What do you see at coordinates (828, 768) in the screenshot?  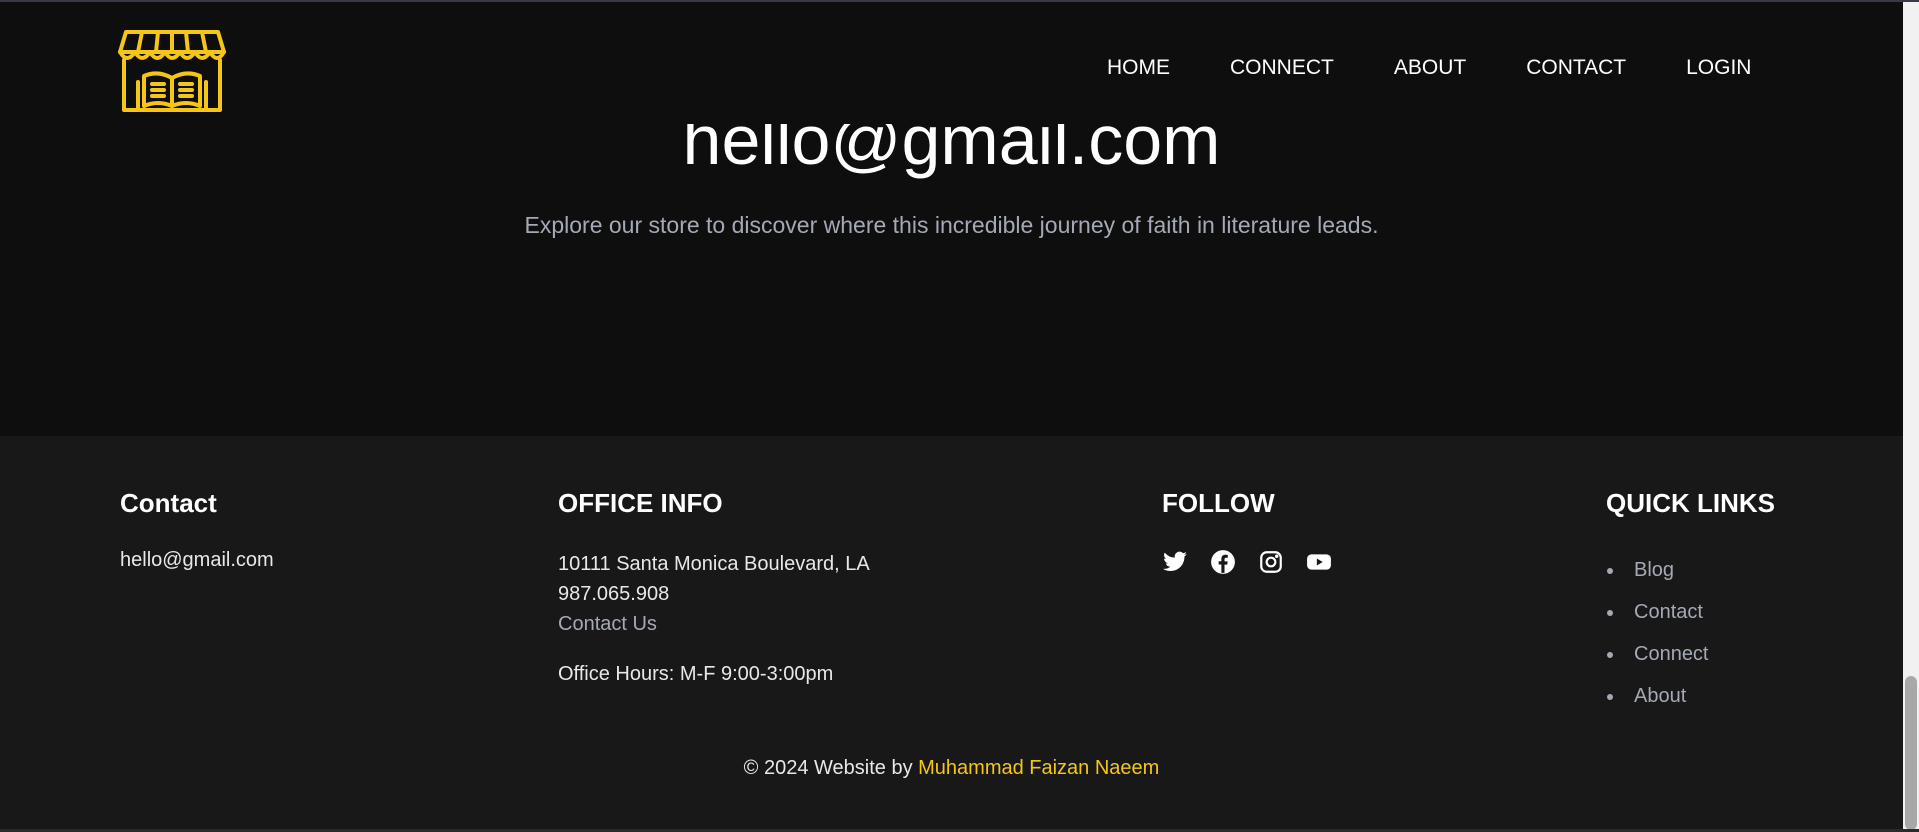 I see `copyright-prefix: © 2024 Website by` at bounding box center [828, 768].